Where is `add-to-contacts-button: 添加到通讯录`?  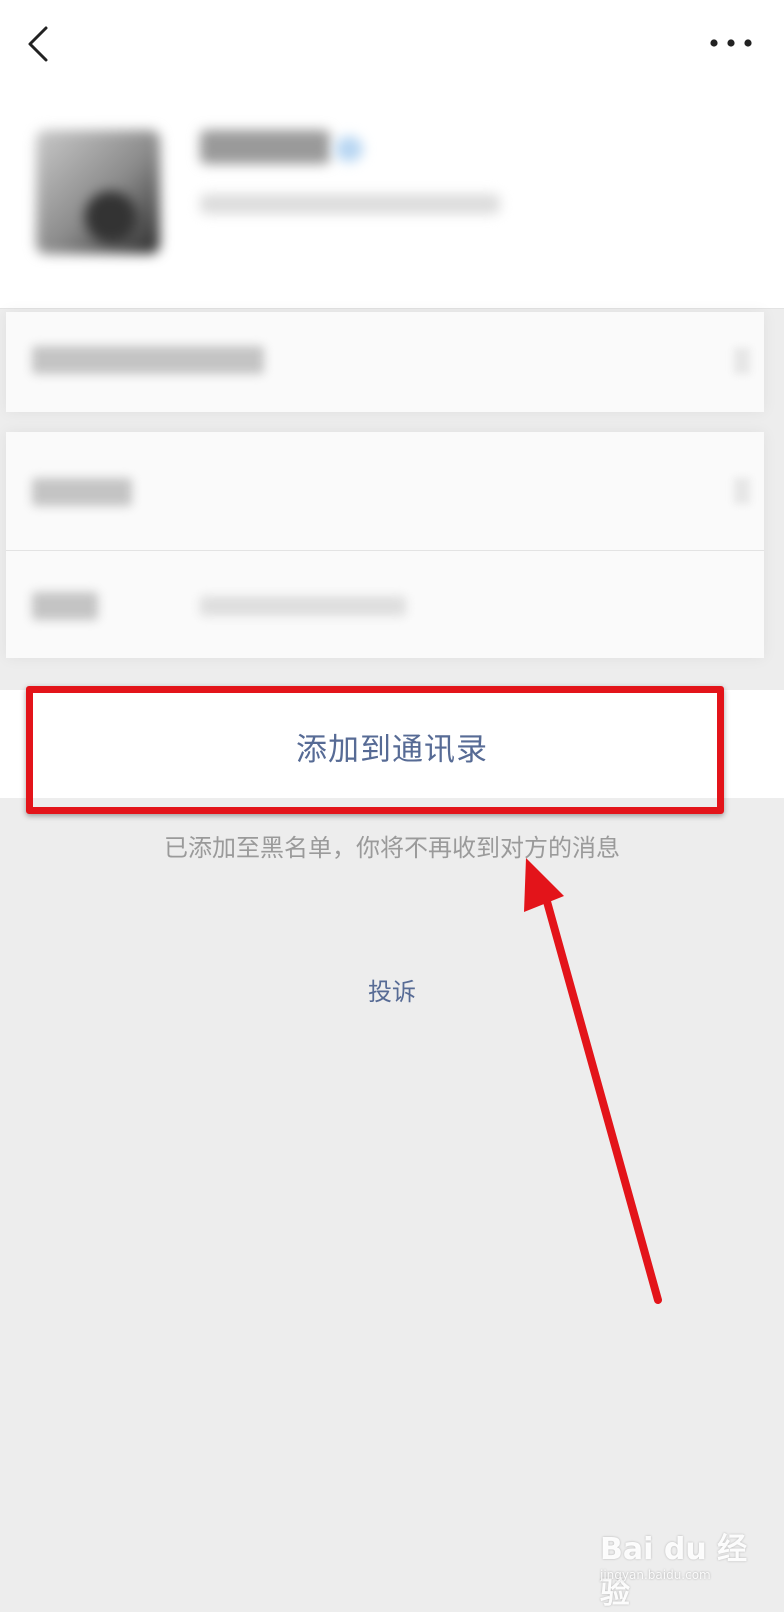 add-to-contacts-button: 添加到通讯录 is located at coordinates (392, 744).